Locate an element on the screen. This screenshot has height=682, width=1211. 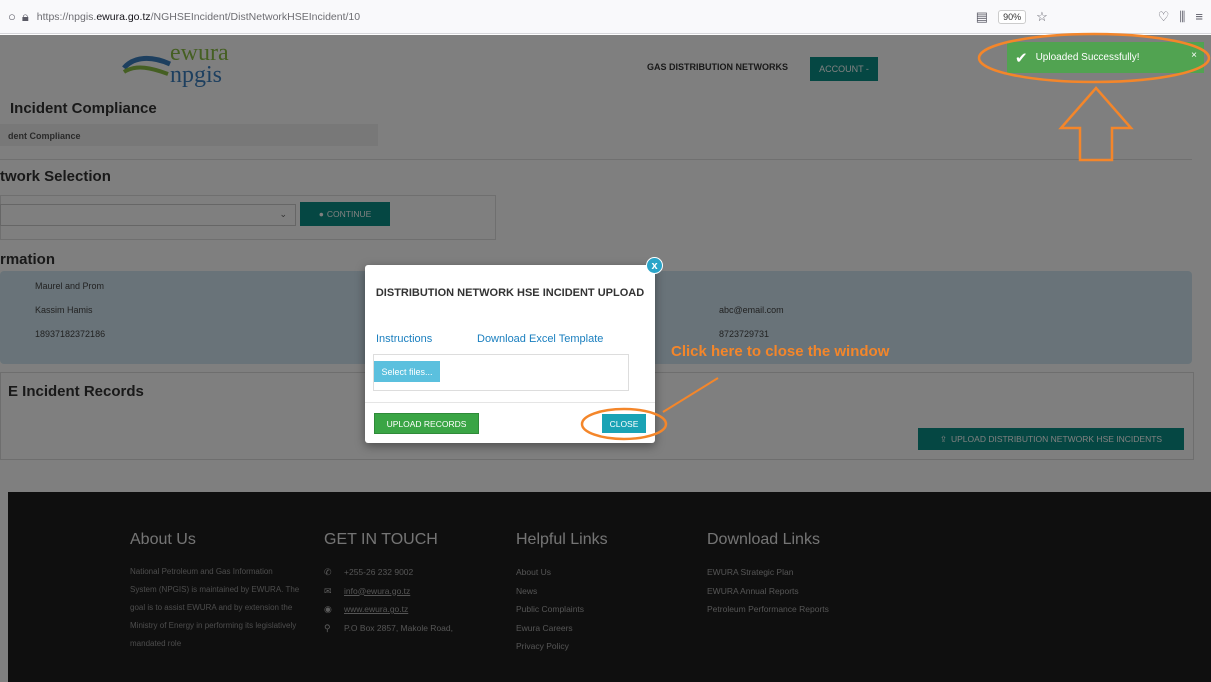
pocket-icon: ♡ is located at coordinates (1164, 17).